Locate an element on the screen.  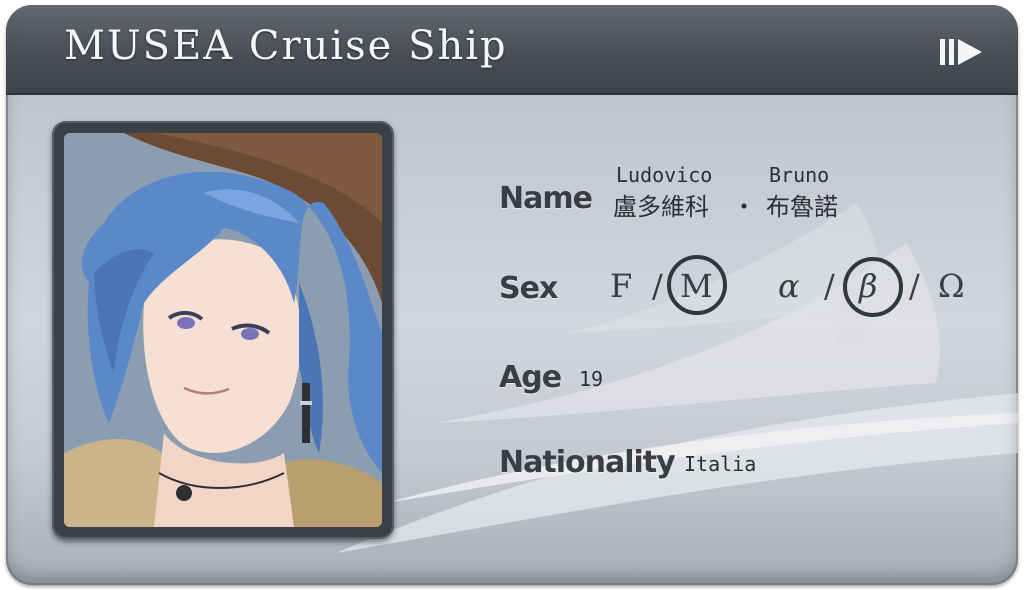
family-name-roman: Bruno is located at coordinates (799, 175).